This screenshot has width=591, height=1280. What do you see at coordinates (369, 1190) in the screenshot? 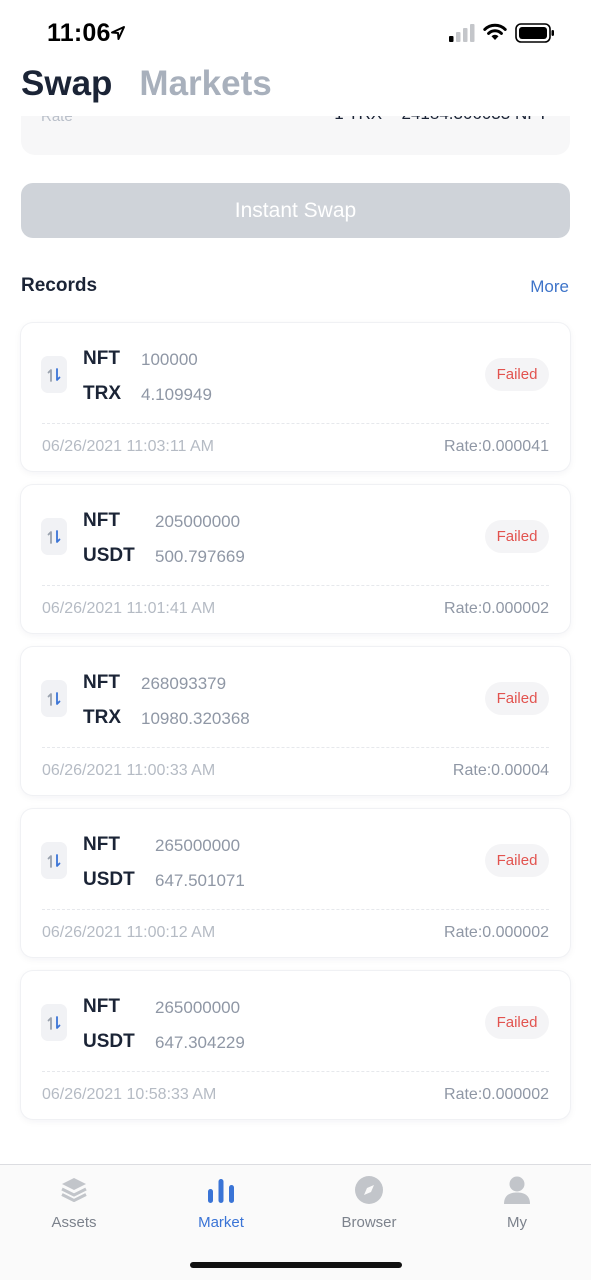
I see `compass-icon` at bounding box center [369, 1190].